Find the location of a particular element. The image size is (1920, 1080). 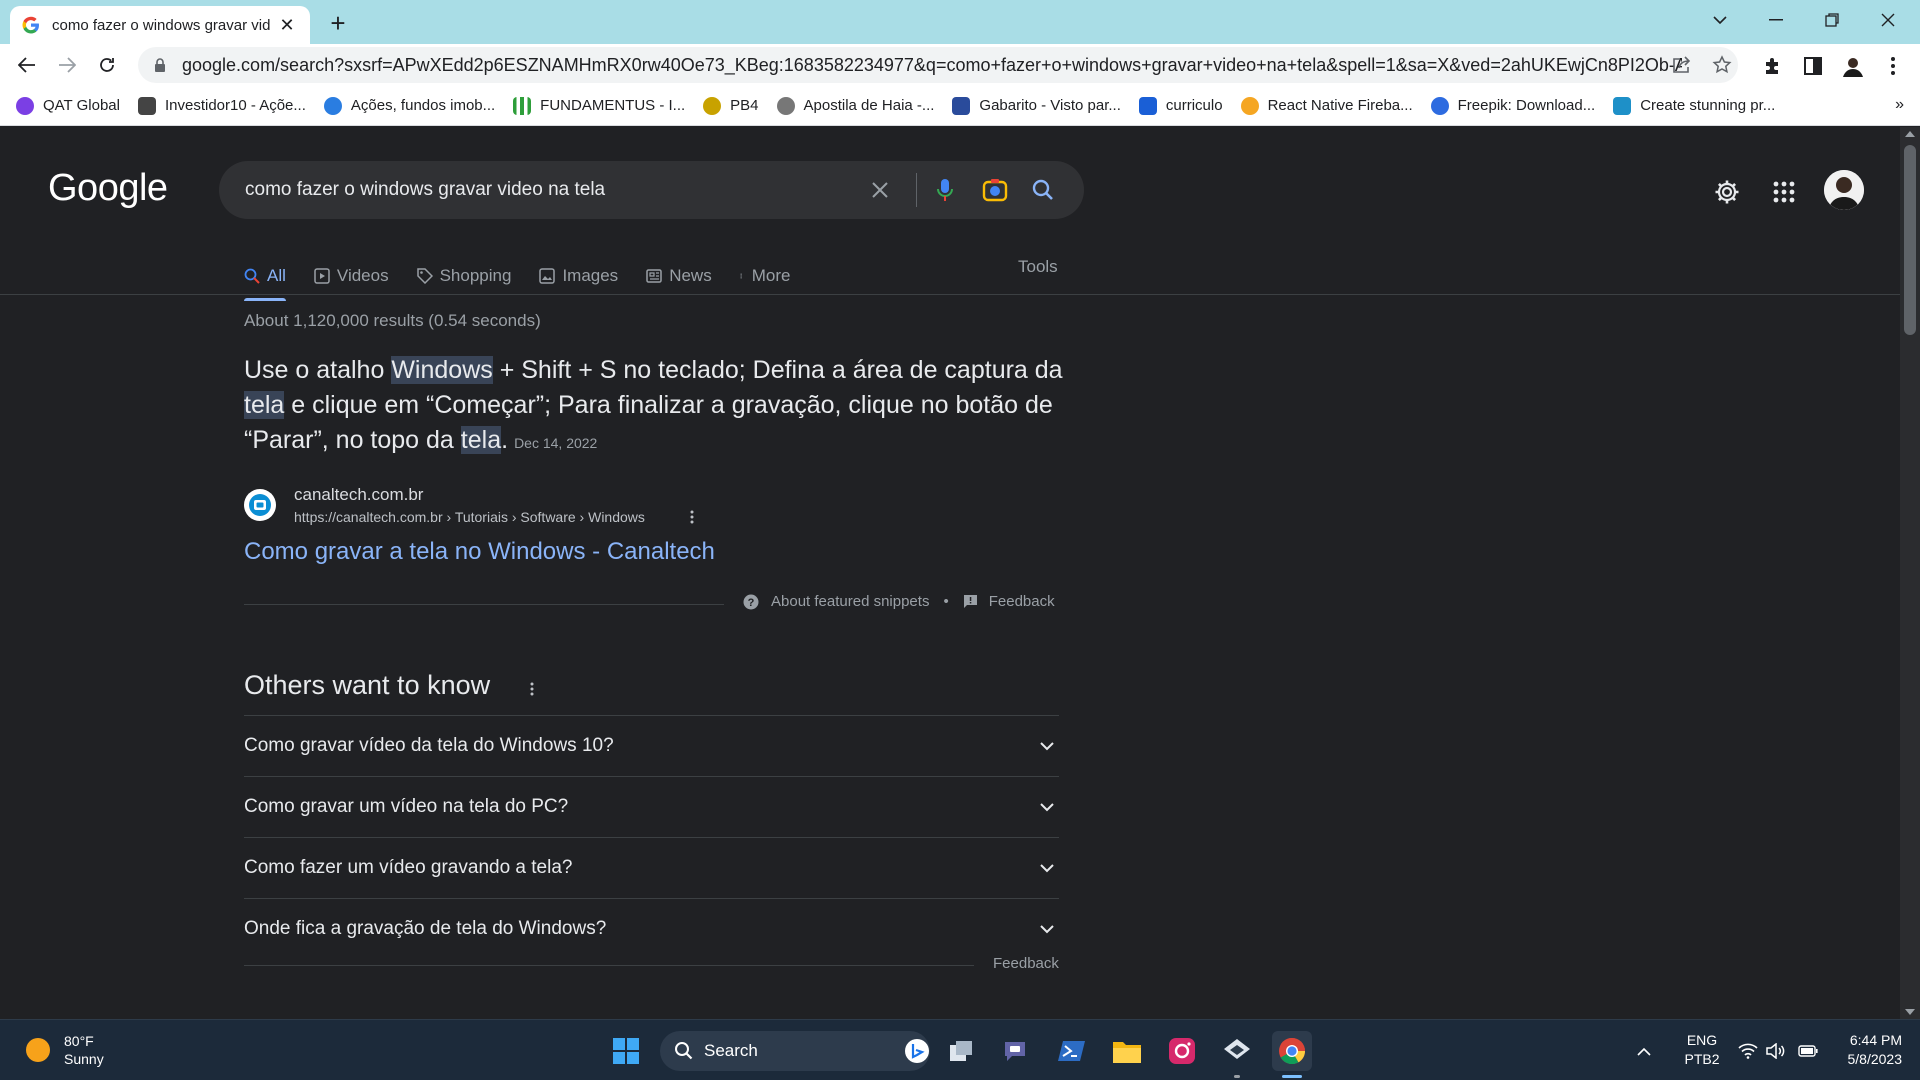

teams-chat-icon is located at coordinates (1017, 1051).